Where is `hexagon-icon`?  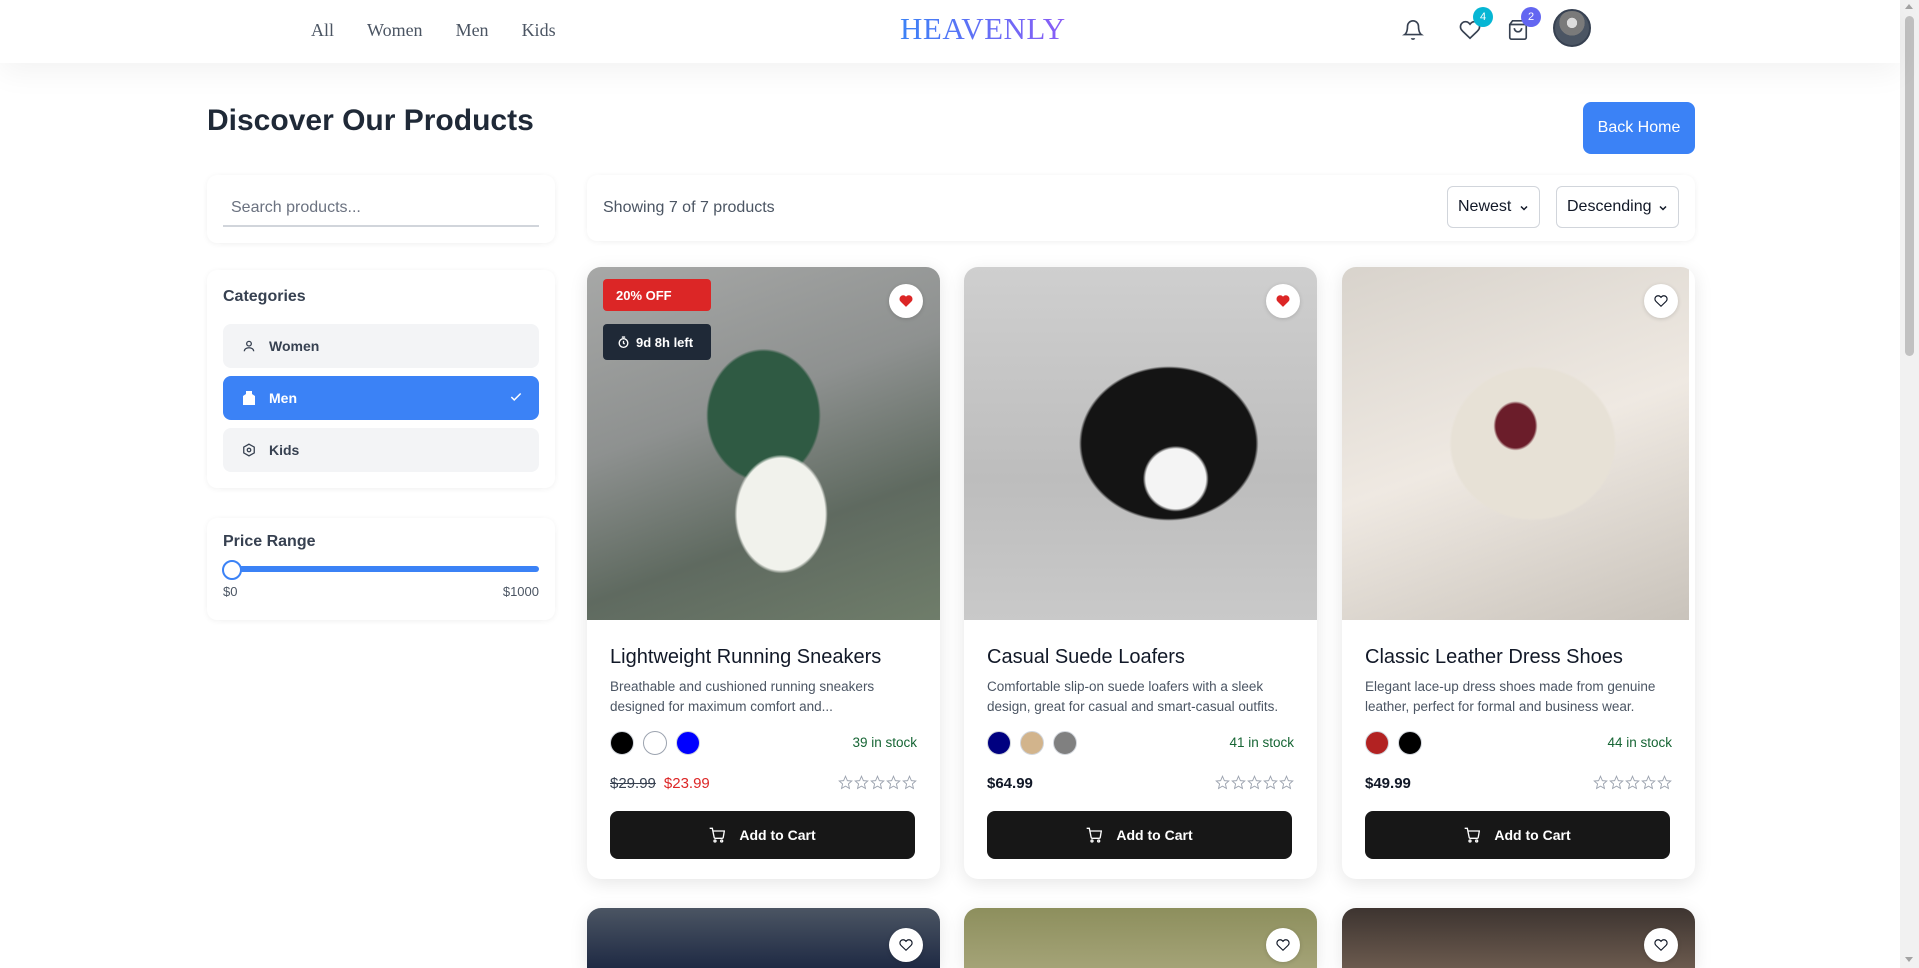
hexagon-icon is located at coordinates (249, 450).